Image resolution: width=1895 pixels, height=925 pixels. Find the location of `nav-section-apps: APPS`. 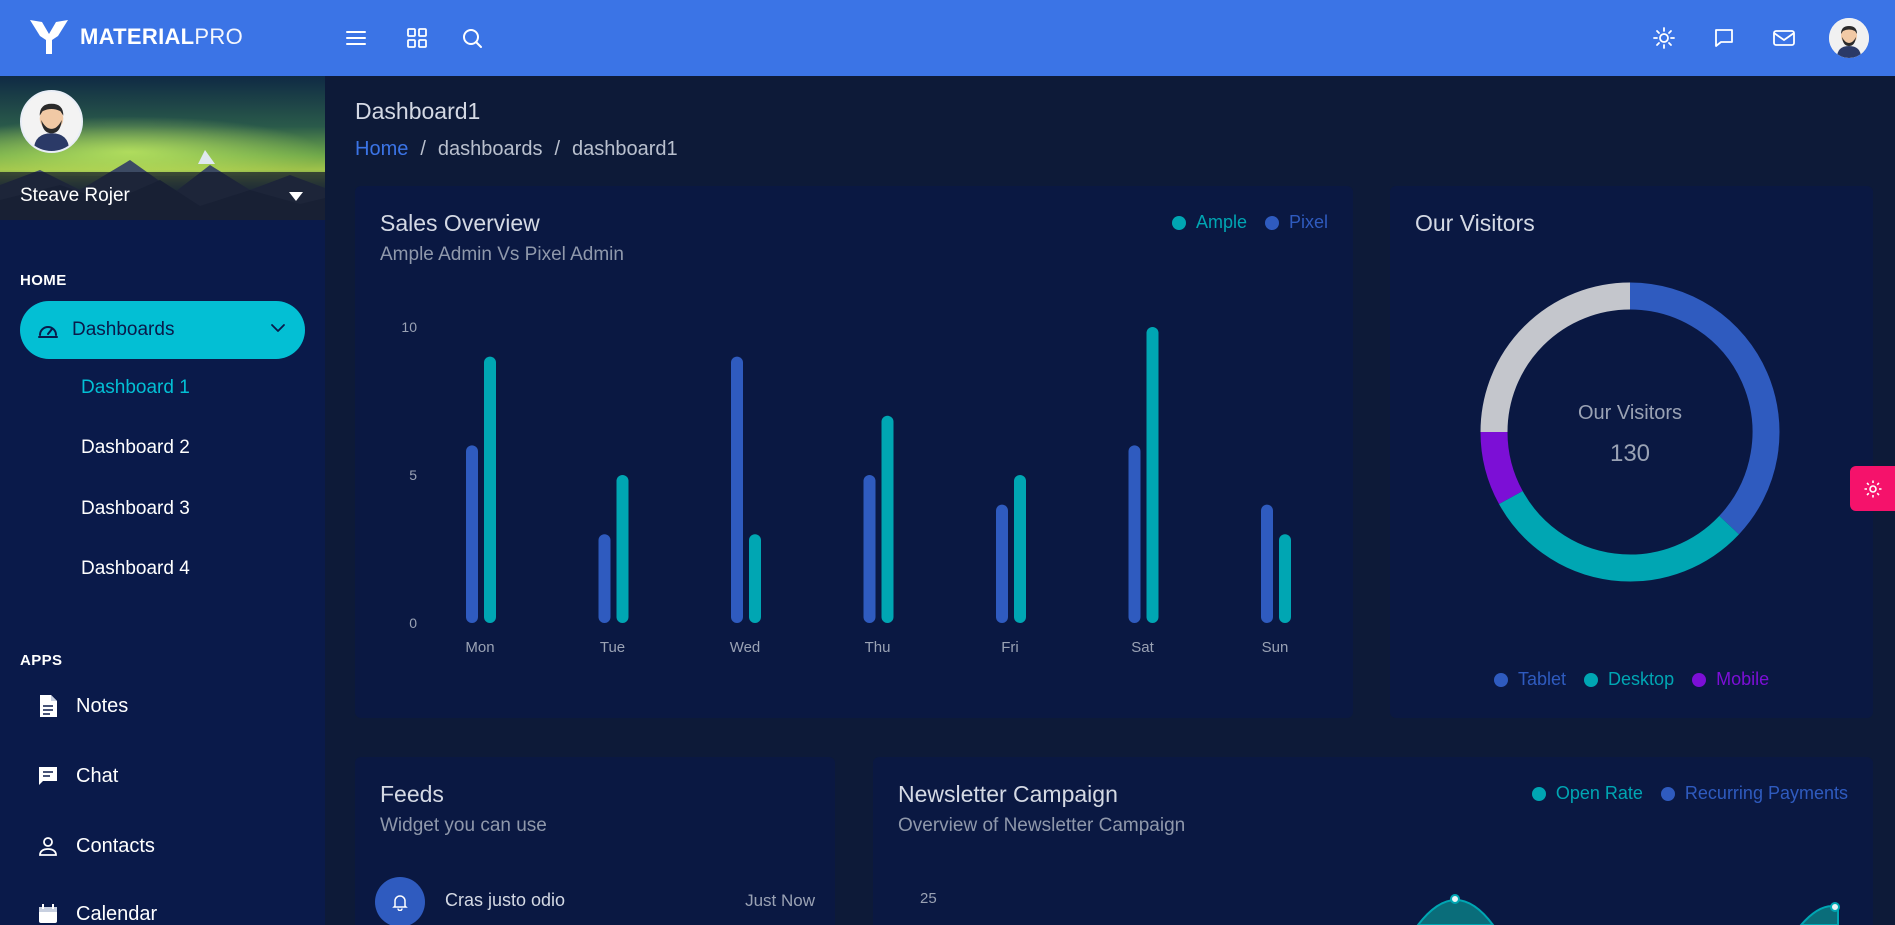

nav-section-apps: APPS is located at coordinates (41, 660).